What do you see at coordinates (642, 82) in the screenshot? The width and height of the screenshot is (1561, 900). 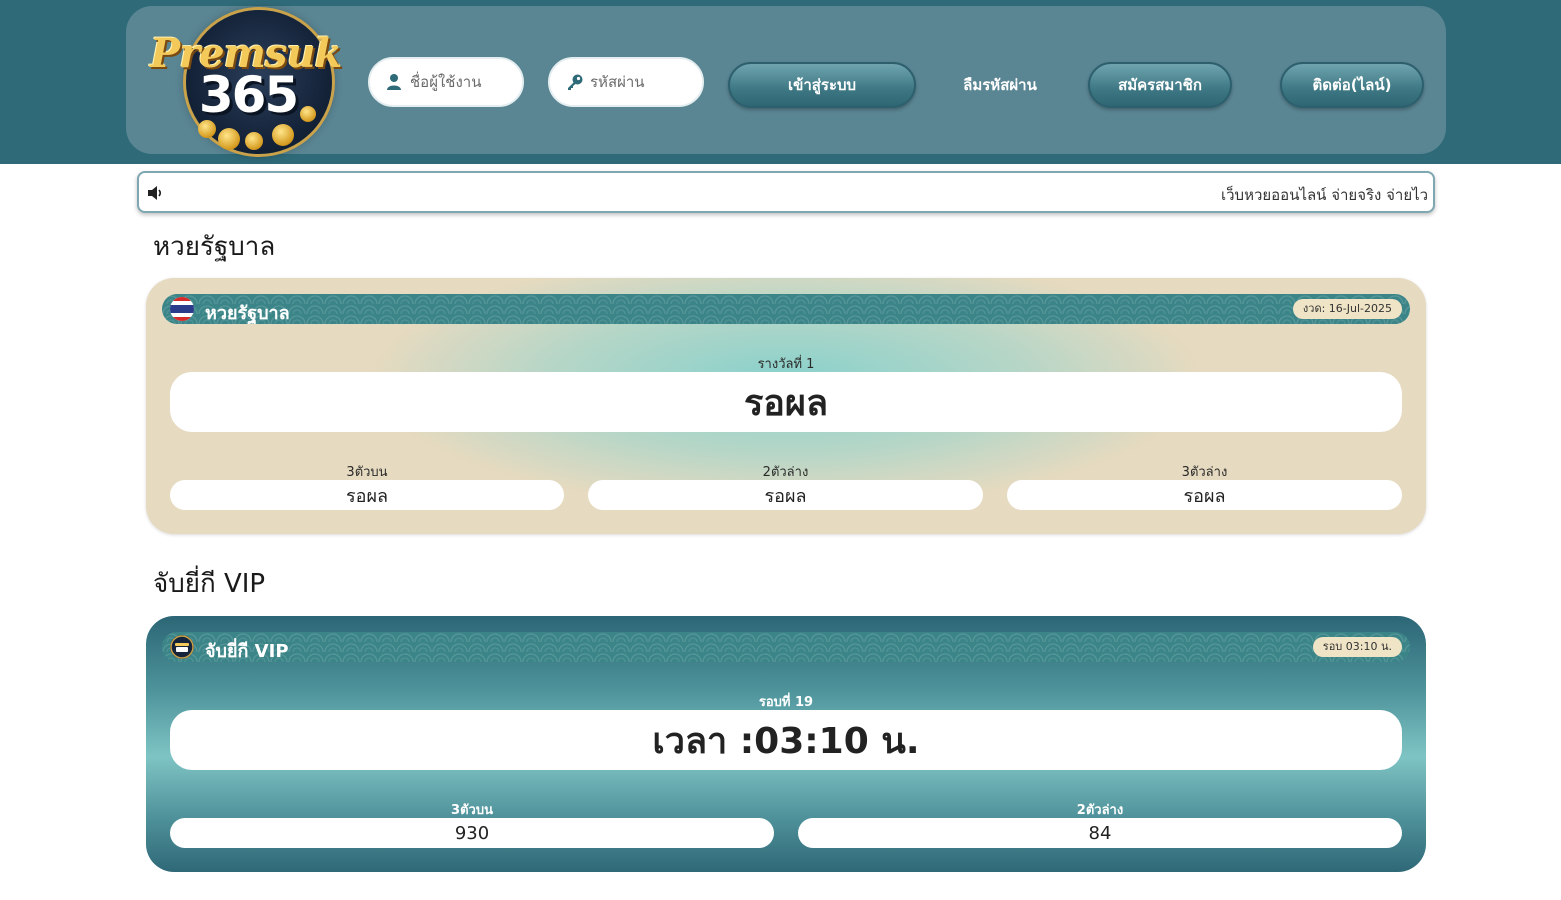 I see `password-input` at bounding box center [642, 82].